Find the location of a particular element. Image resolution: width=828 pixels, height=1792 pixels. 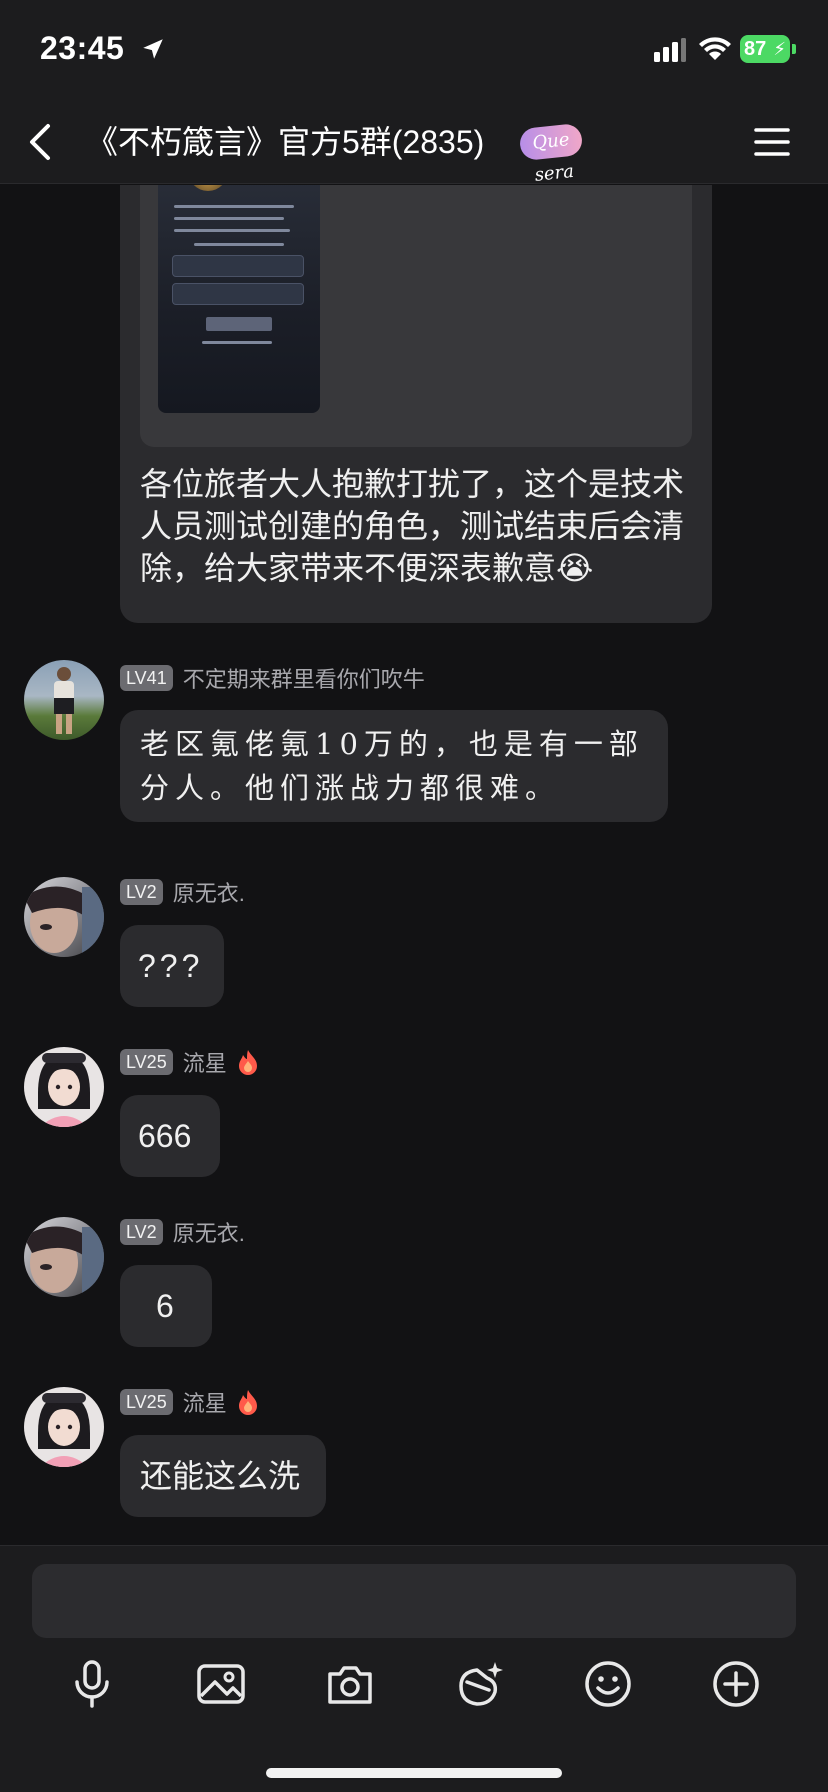

message-text: 666 is located at coordinates (165, 1136).